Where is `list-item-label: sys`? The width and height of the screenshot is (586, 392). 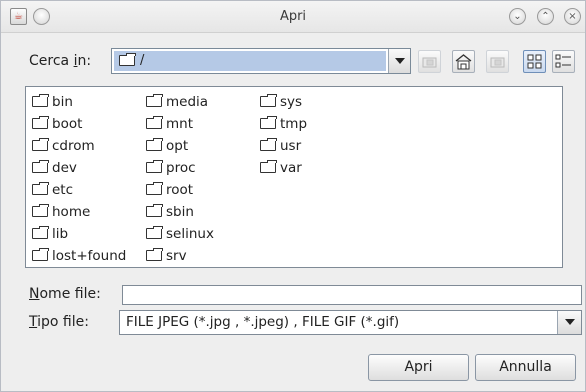
list-item-label: sys is located at coordinates (291, 102).